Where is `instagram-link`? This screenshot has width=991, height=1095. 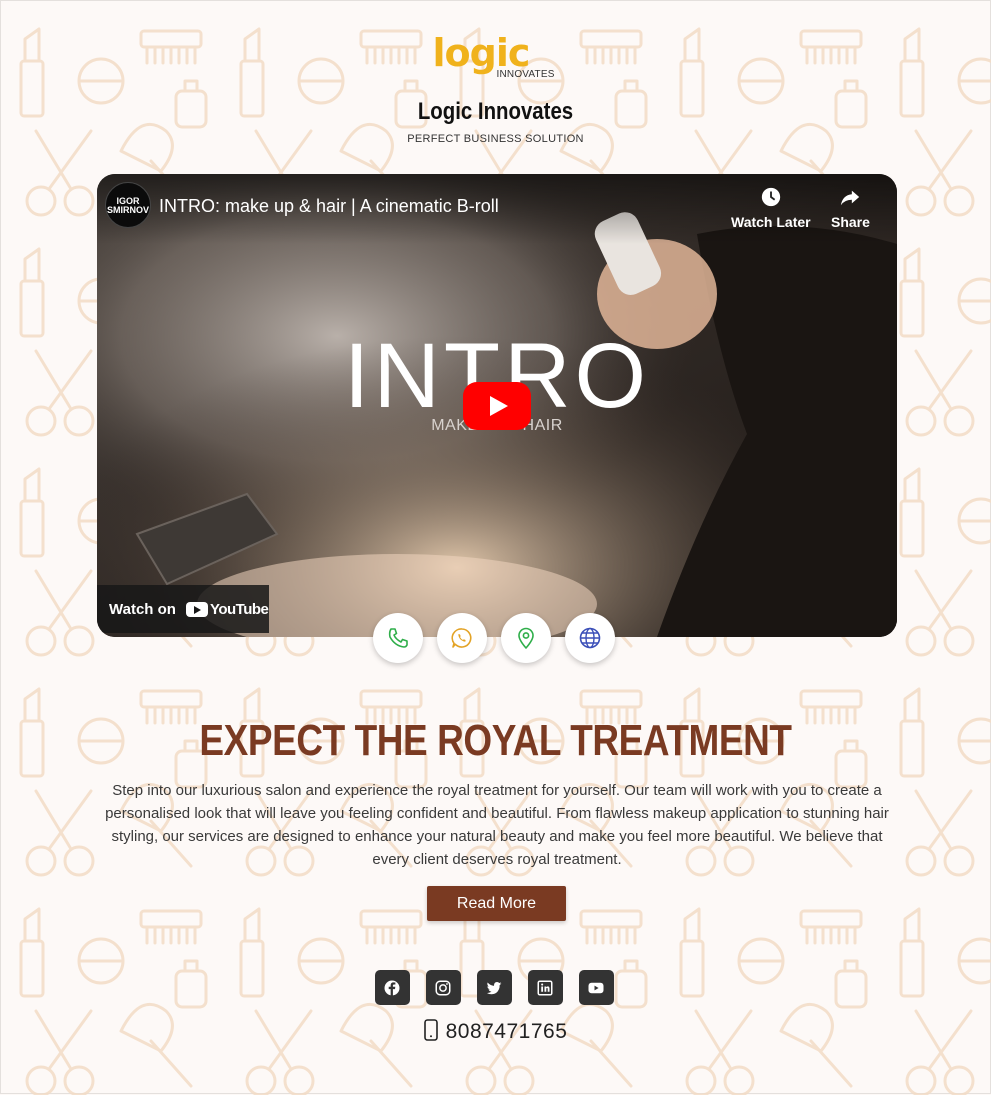
instagram-link is located at coordinates (443, 987).